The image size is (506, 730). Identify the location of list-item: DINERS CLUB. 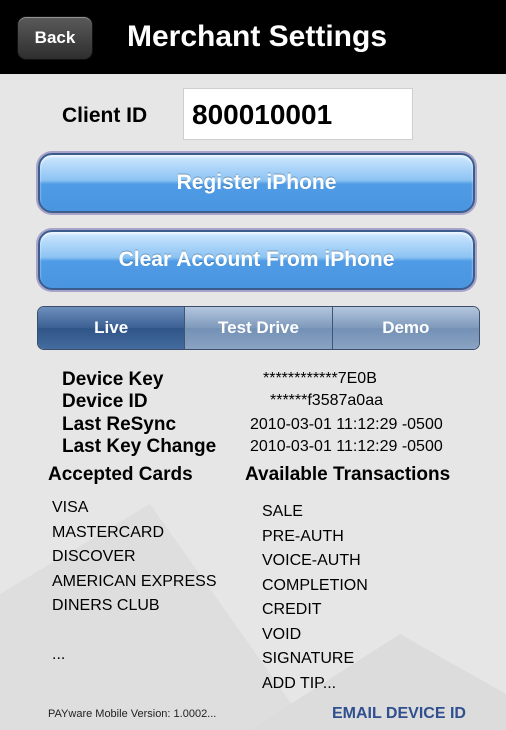
(106, 605).